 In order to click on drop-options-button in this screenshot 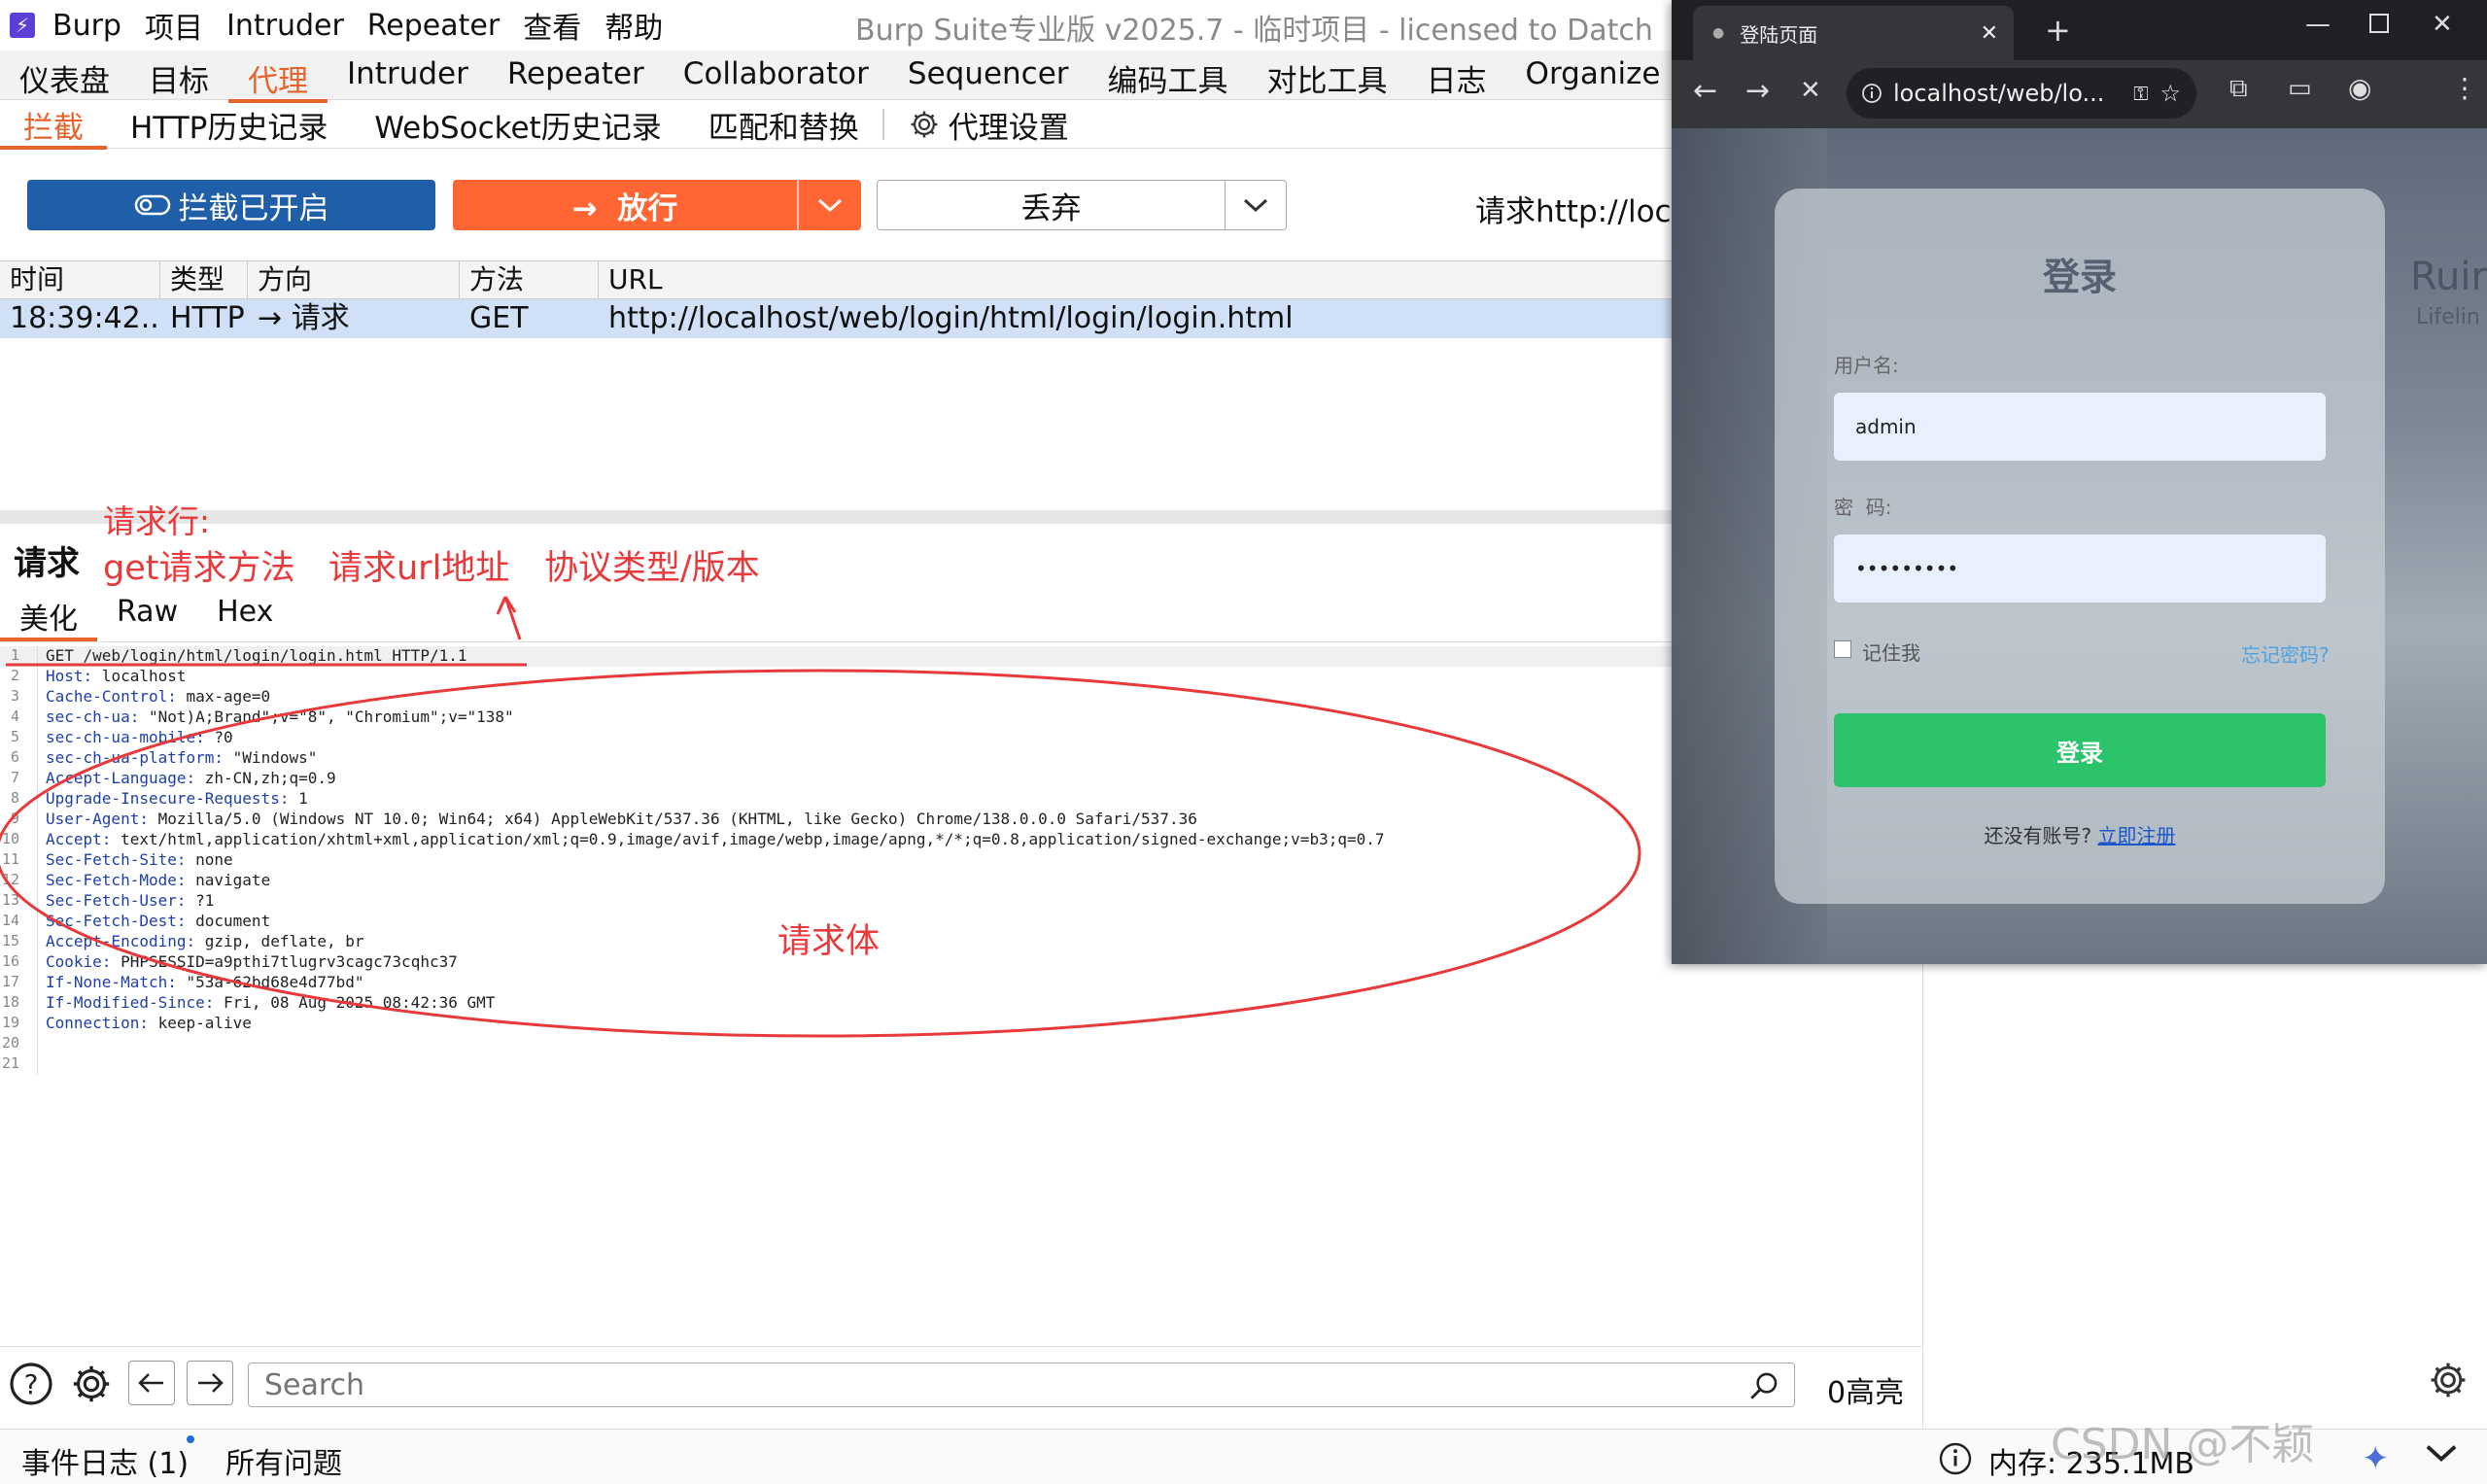, I will do `click(1255, 205)`.